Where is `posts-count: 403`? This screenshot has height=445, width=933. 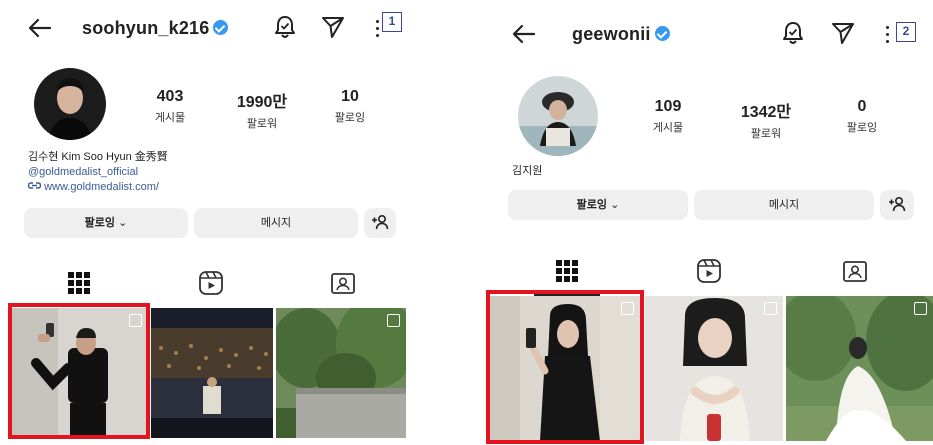
posts-count: 403 is located at coordinates (170, 96).